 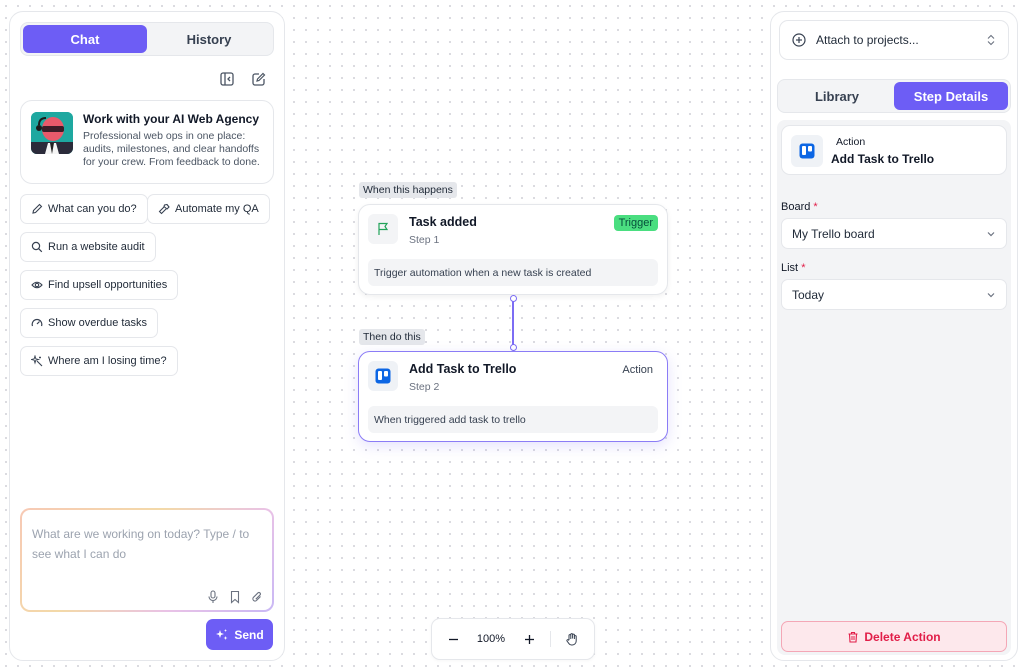 I want to click on tab-library: Library, so click(x=837, y=96).